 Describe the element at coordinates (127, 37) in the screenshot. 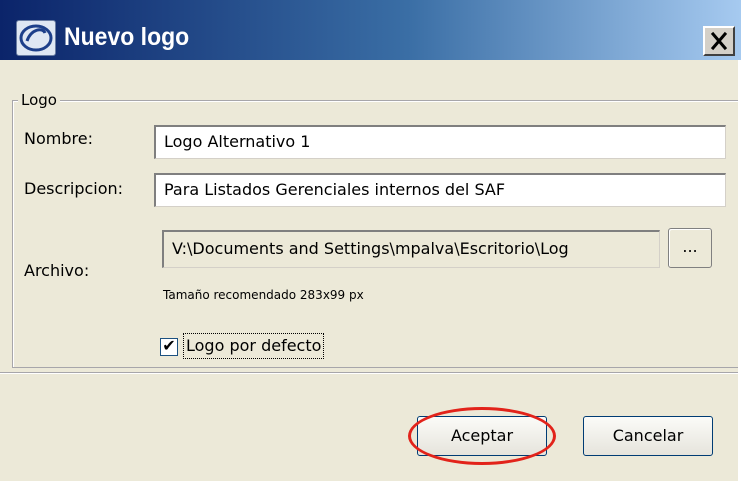

I see `window-title: Nuevo logo` at that location.